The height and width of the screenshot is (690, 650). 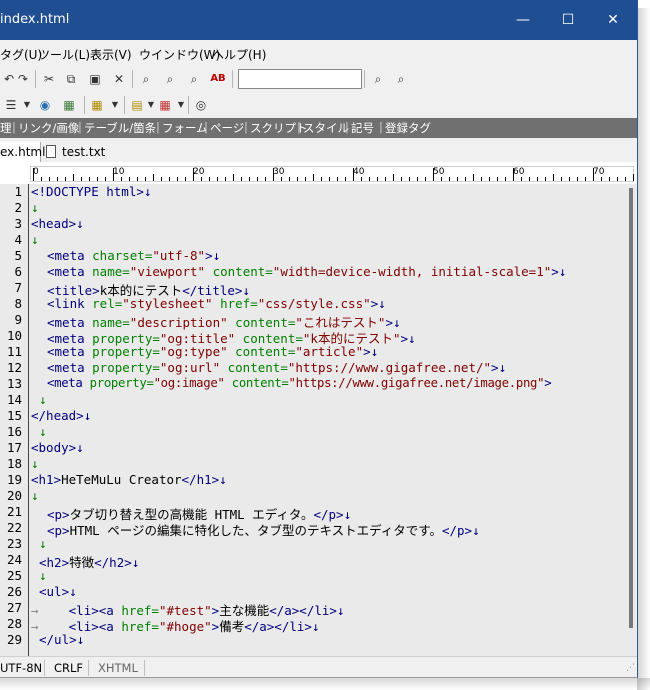 I want to click on cut-icon: ✂, so click(x=49, y=79).